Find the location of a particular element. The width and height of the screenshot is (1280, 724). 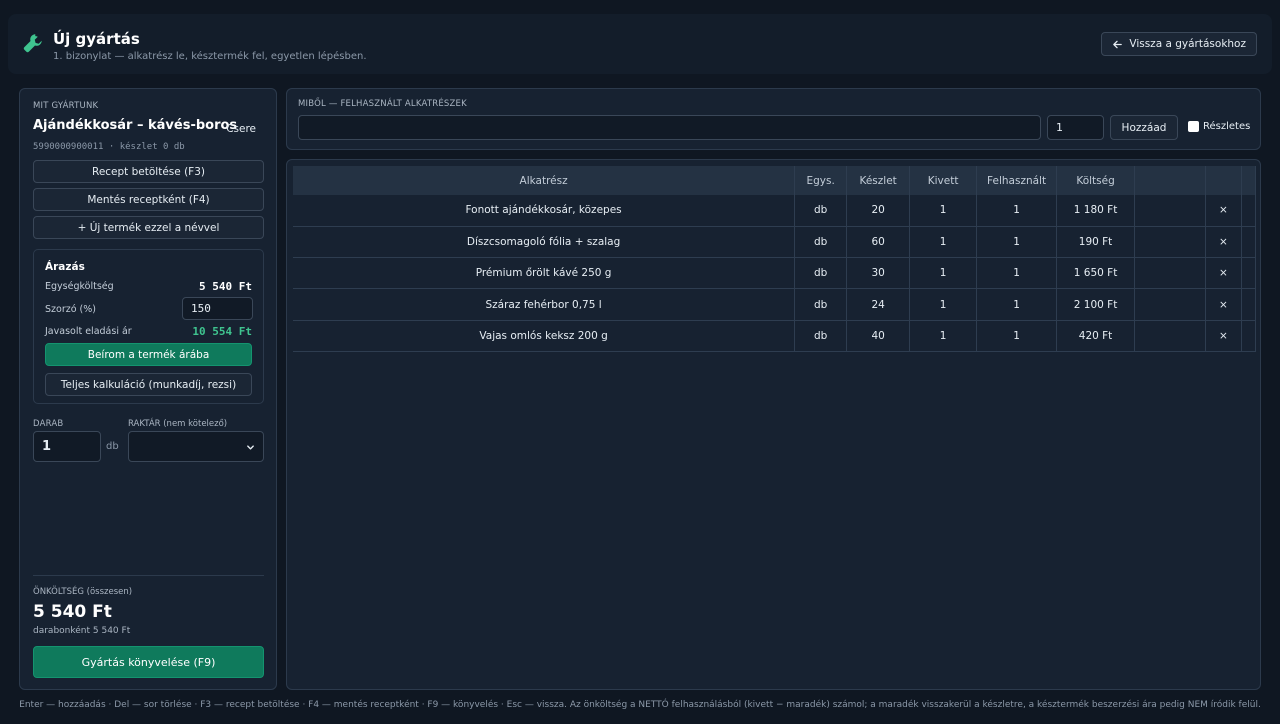

col-header-extra is located at coordinates (1170, 180).